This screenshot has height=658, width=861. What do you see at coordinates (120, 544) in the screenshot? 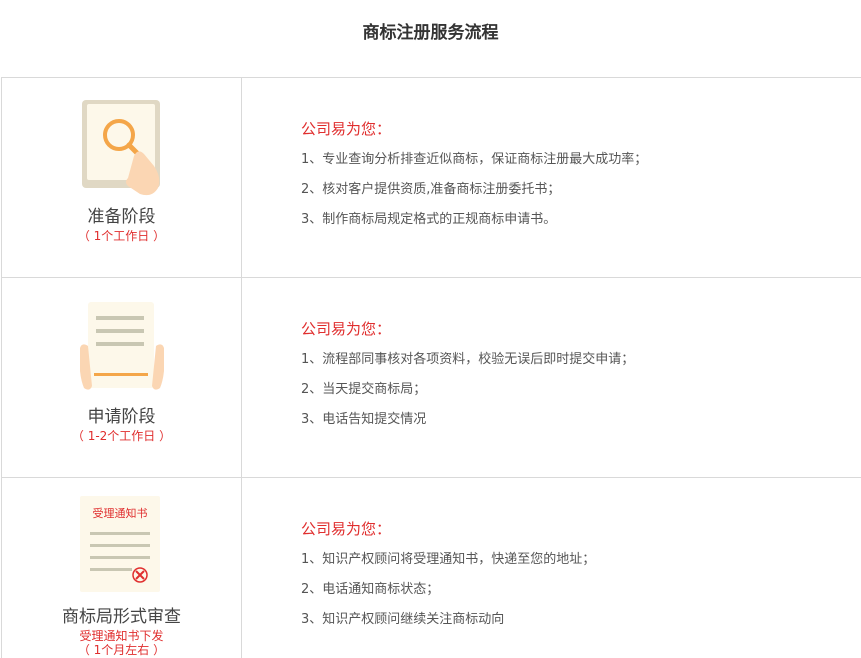
I see `acceptance-notice-icon: 受理通知书` at bounding box center [120, 544].